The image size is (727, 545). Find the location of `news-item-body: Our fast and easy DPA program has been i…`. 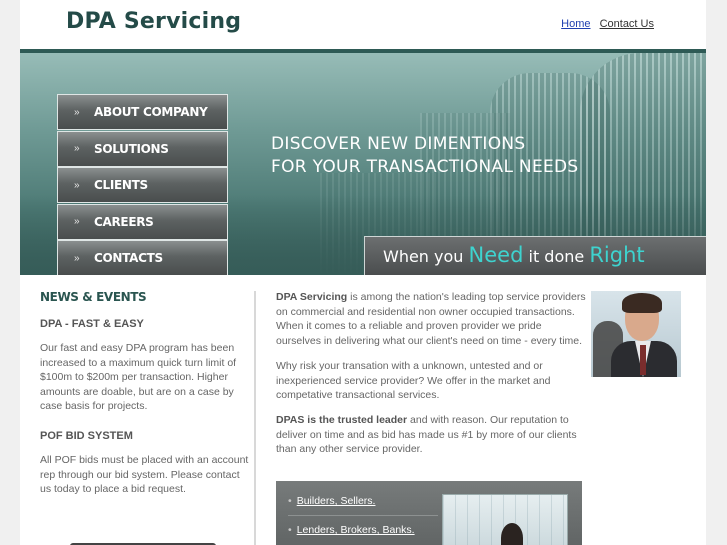

news-item-body: Our fast and easy DPA program has been i… is located at coordinates (138, 377).